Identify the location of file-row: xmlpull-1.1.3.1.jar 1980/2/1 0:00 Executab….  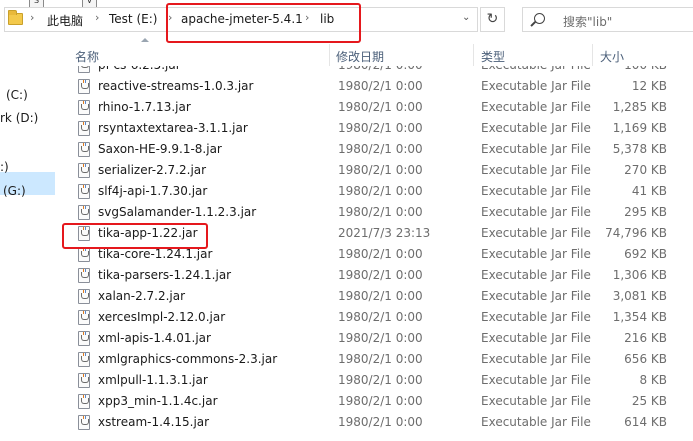
(374, 380).